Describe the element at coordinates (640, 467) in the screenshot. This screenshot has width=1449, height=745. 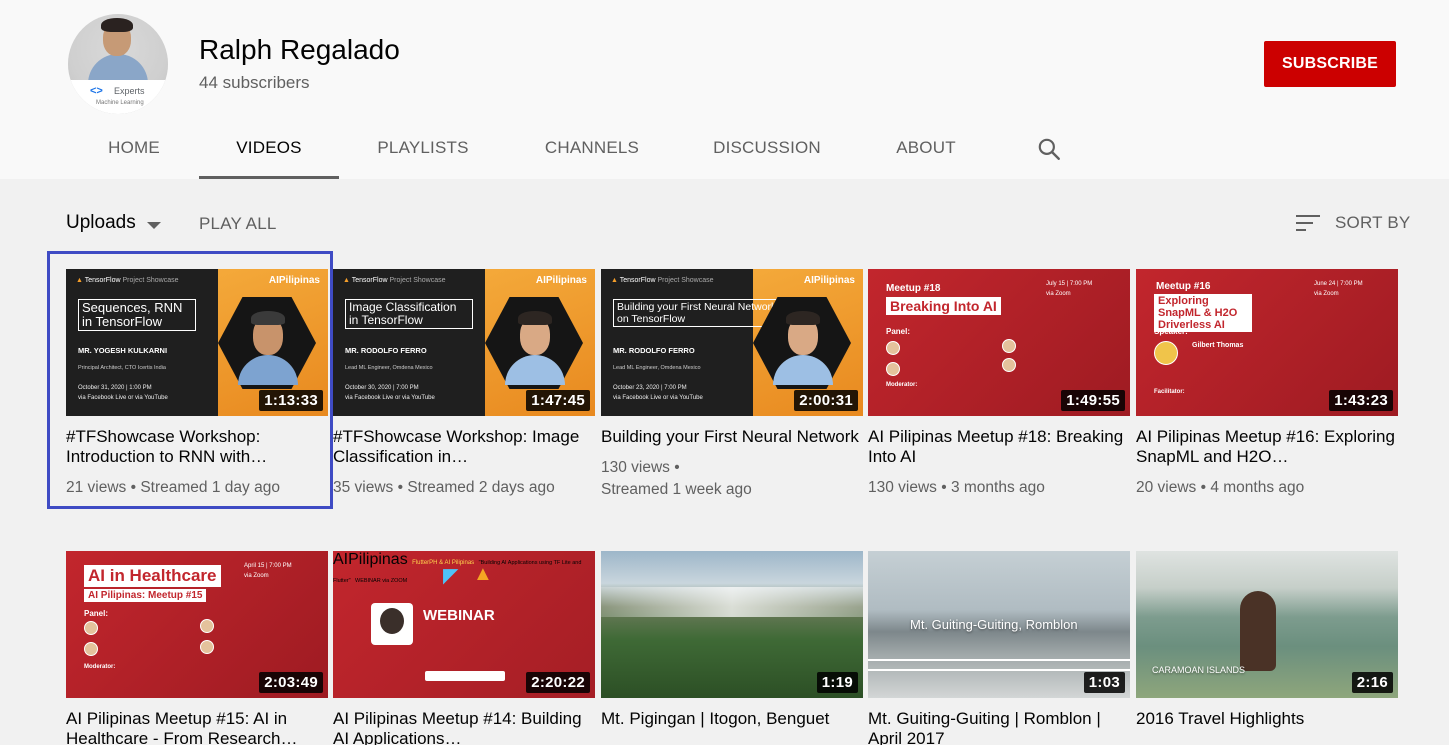
I see `video-meta: 130 views •` at that location.